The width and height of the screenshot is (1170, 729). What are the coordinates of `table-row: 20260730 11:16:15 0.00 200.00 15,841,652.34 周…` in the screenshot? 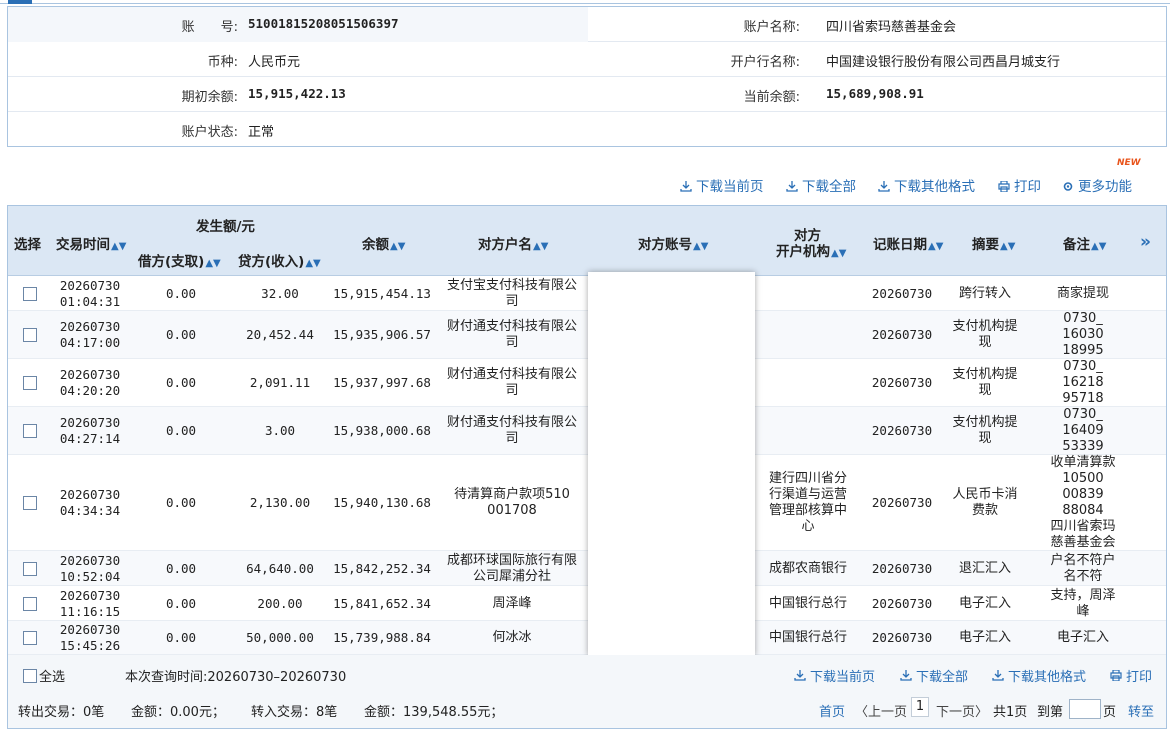 It's located at (587, 603).